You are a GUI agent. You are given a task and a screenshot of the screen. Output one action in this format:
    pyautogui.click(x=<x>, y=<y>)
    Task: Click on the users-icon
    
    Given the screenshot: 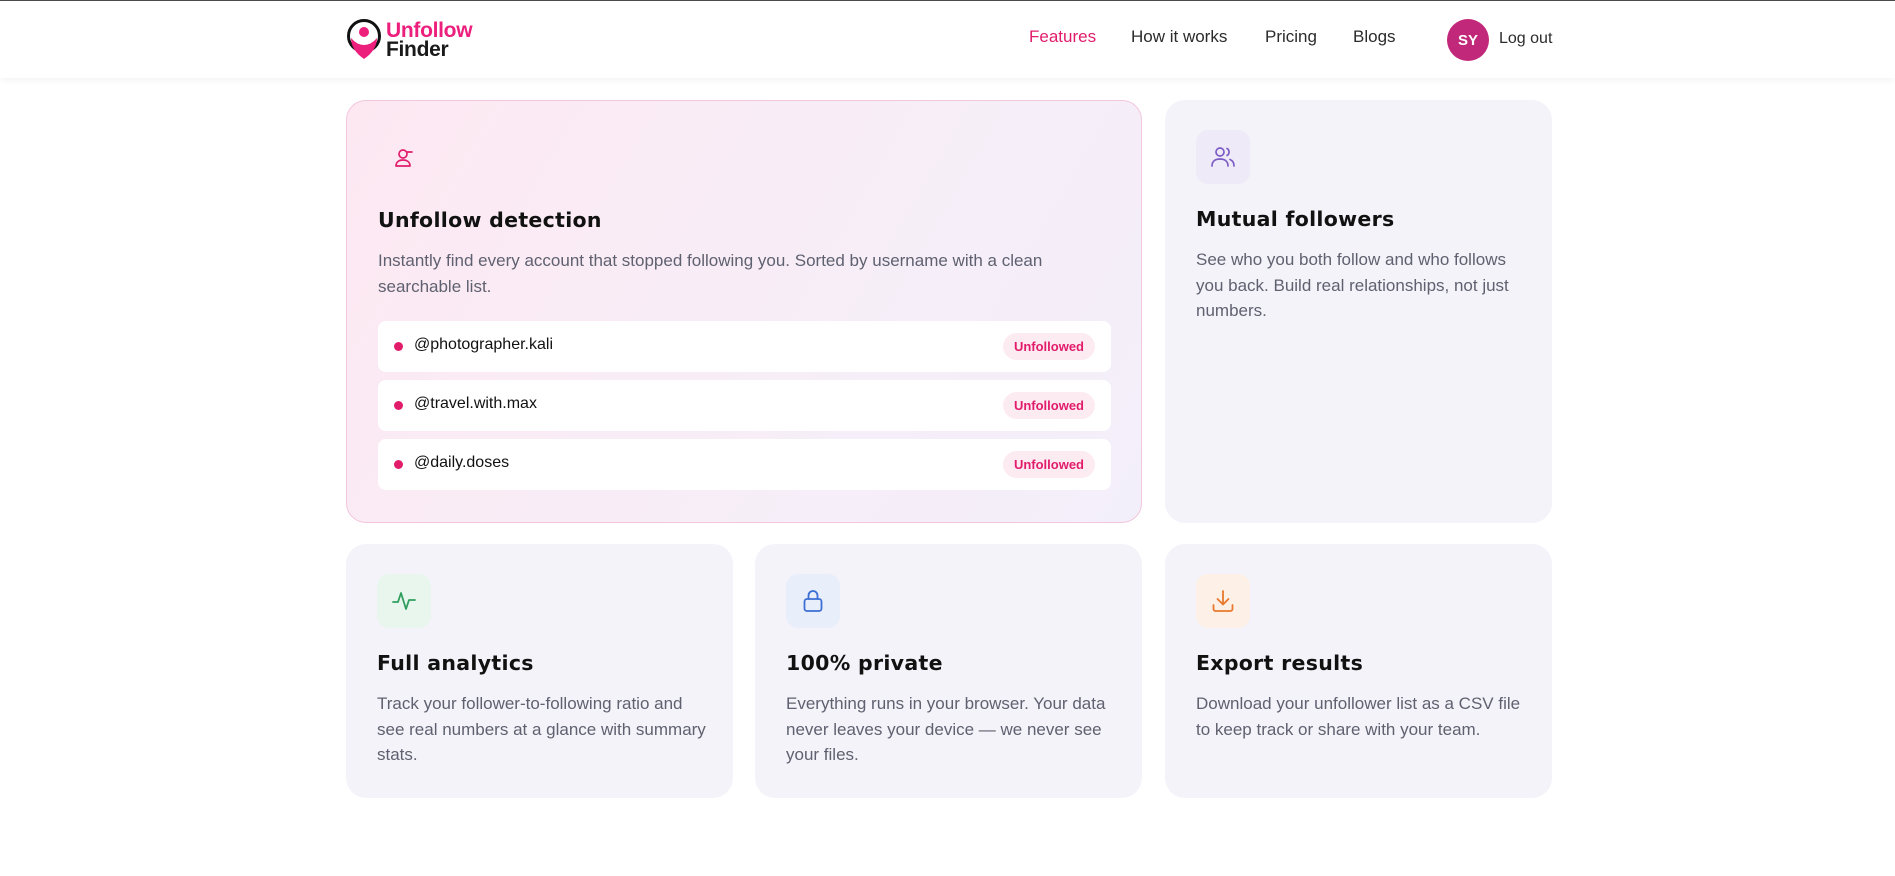 What is the action you would take?
    pyautogui.click(x=1223, y=157)
    